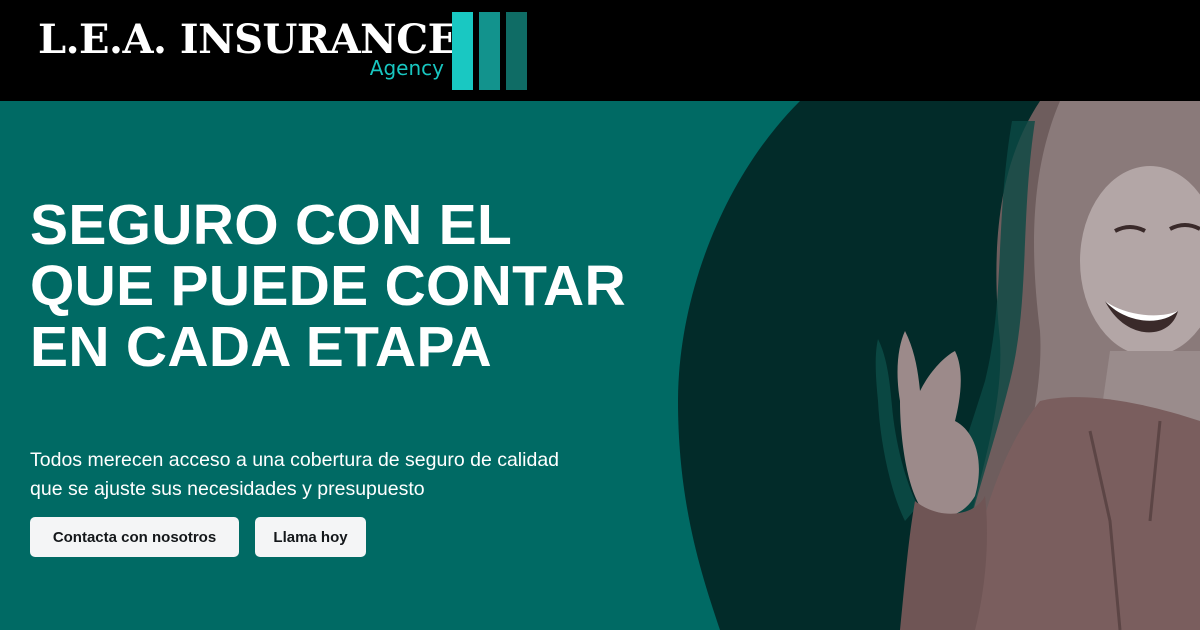  What do you see at coordinates (406, 68) in the screenshot?
I see `logo-subtitle: Agency` at bounding box center [406, 68].